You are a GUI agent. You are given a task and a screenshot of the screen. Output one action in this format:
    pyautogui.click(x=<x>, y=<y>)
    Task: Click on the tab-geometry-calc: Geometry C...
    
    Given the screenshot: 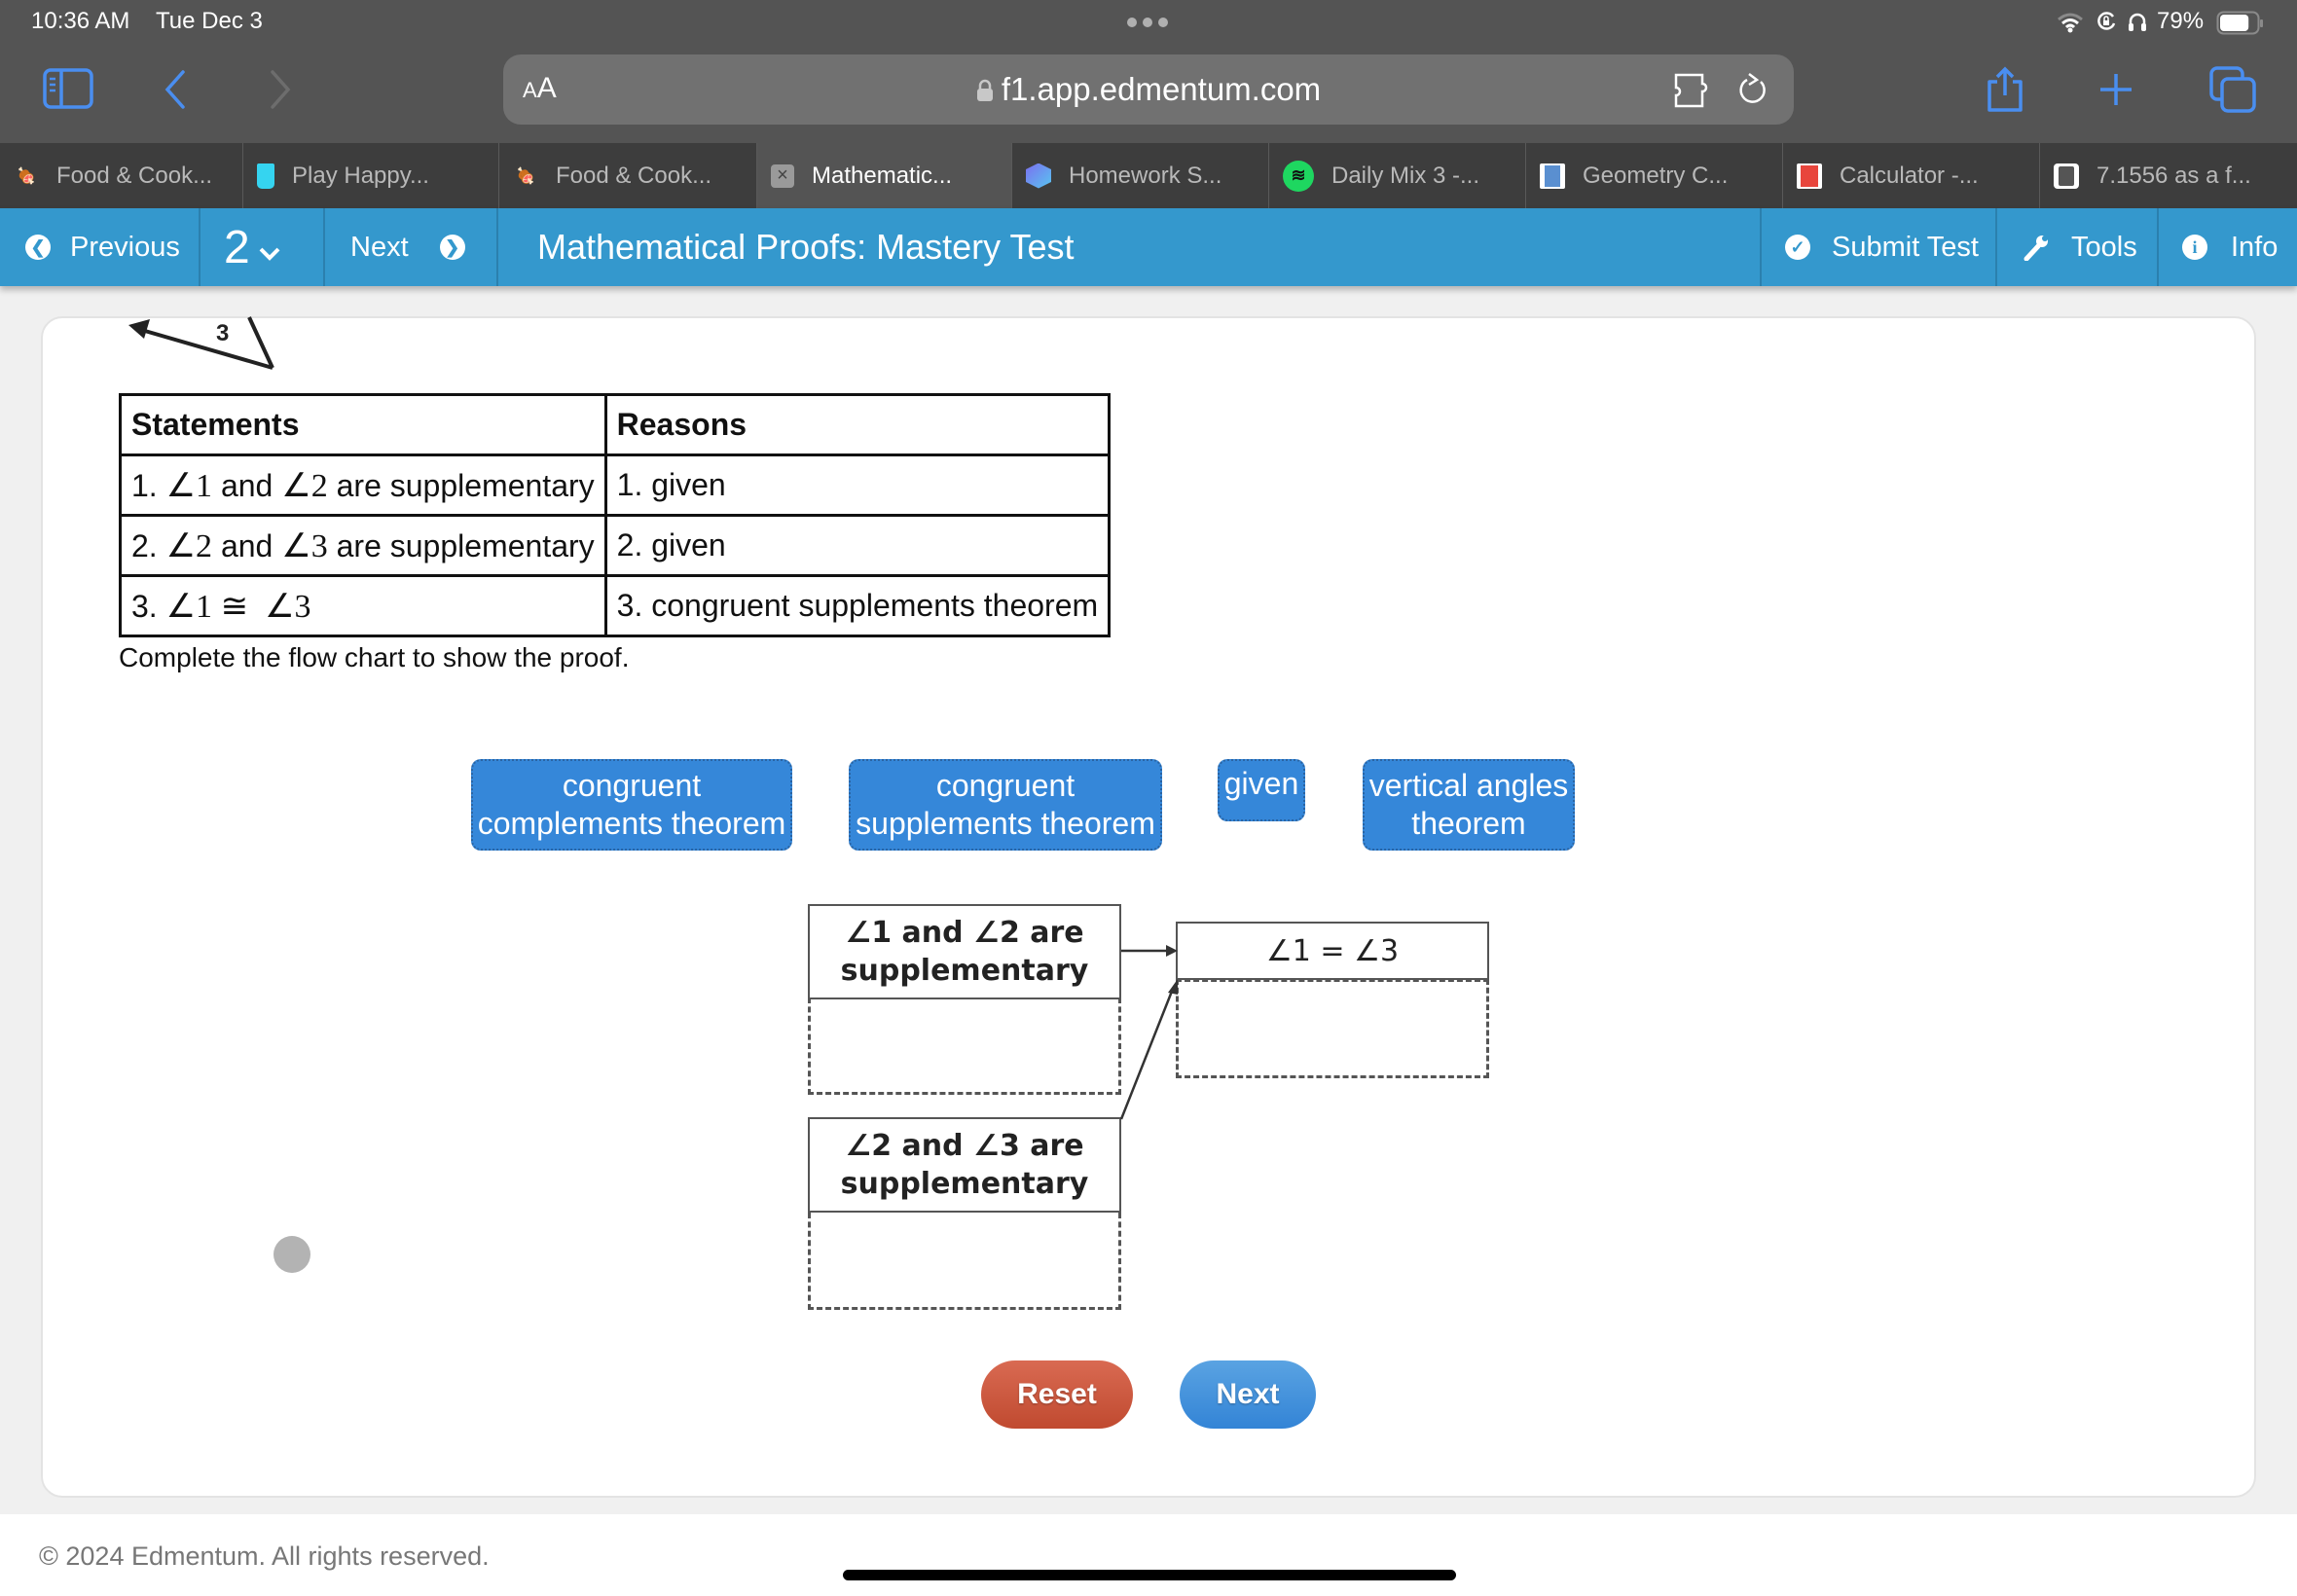 What is the action you would take?
    pyautogui.click(x=1654, y=176)
    